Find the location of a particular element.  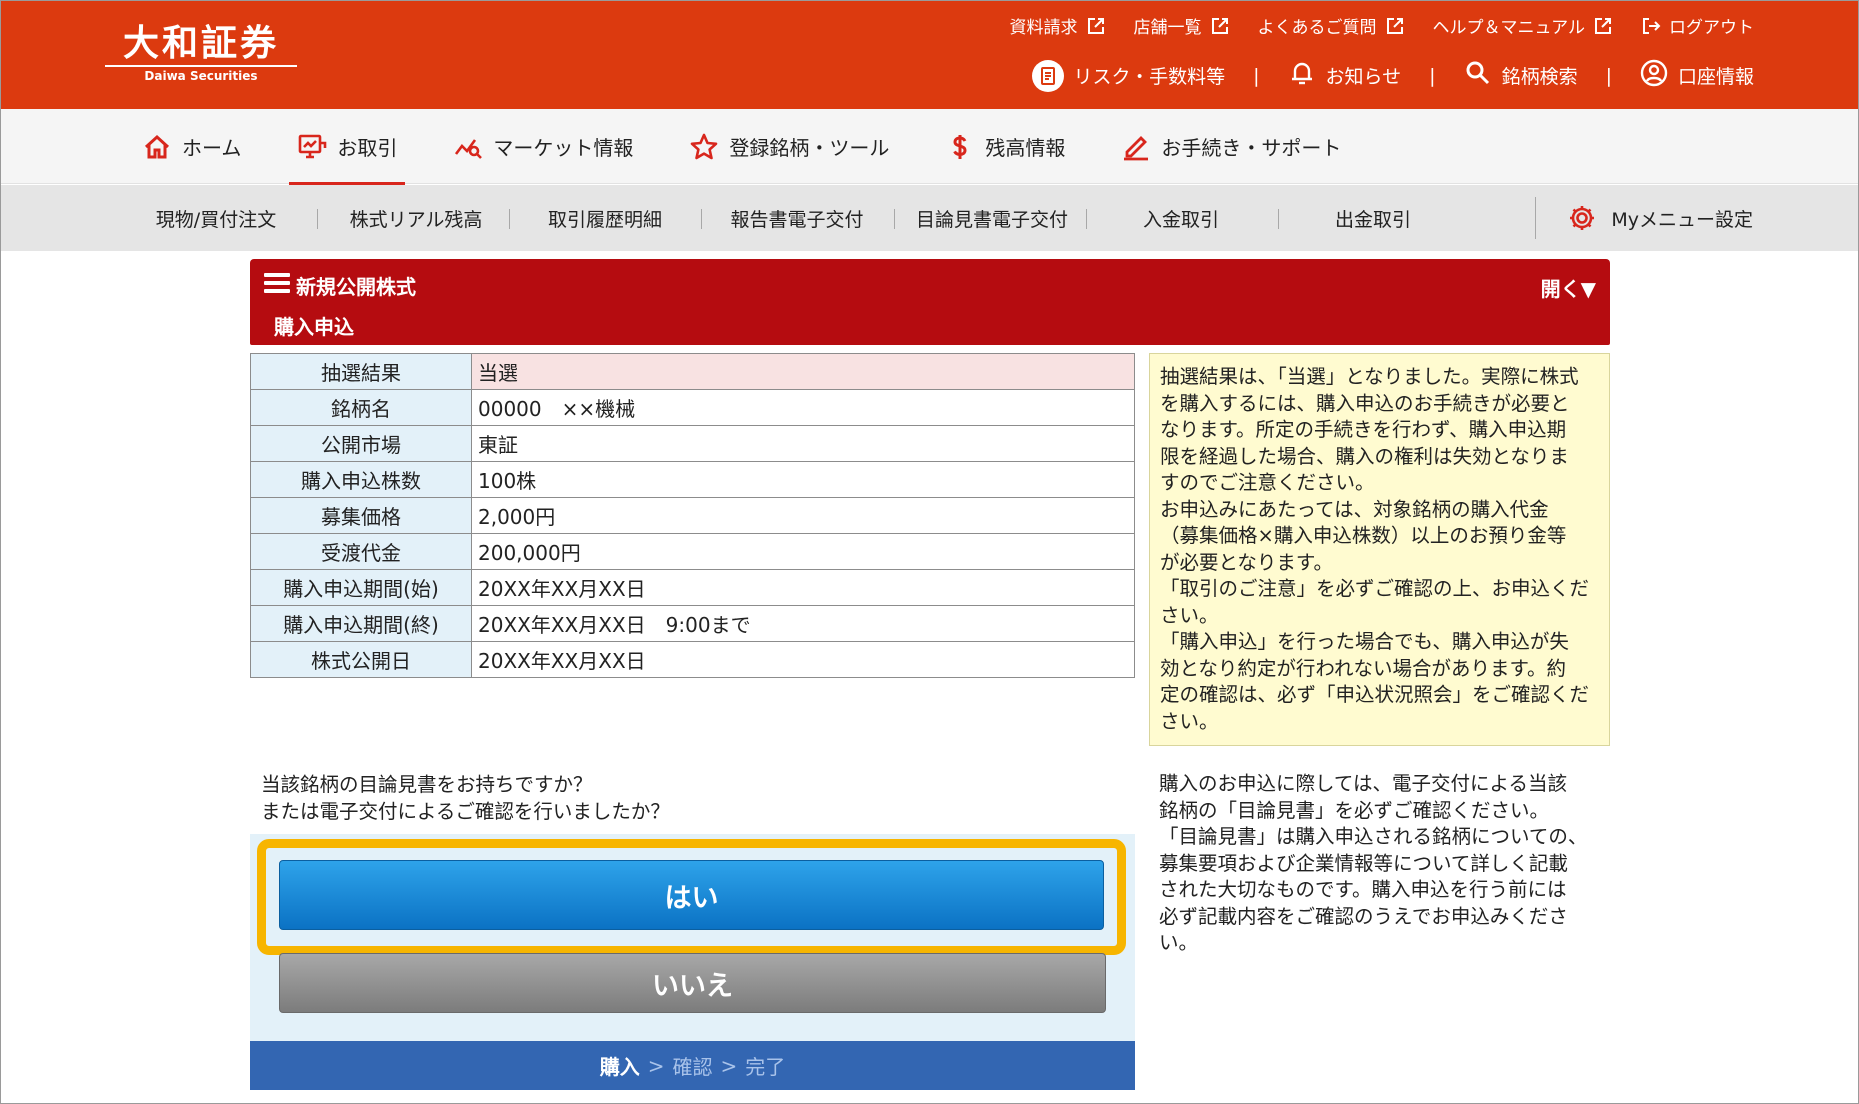

subnav-e-reports: 報告書電子交付 is located at coordinates (797, 218).